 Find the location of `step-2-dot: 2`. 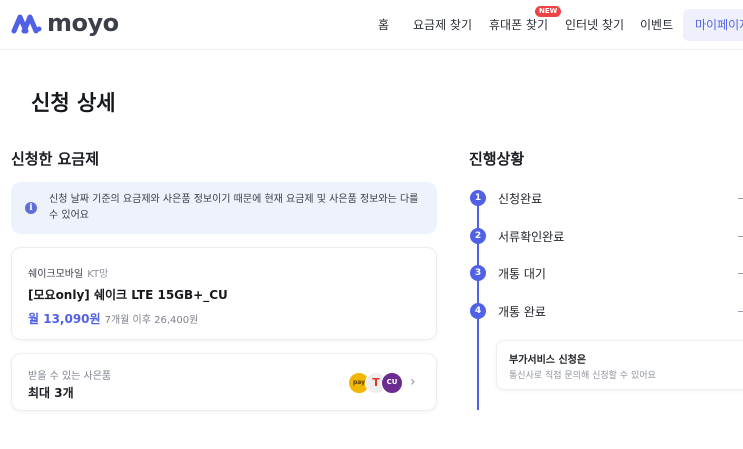

step-2-dot: 2 is located at coordinates (478, 236).